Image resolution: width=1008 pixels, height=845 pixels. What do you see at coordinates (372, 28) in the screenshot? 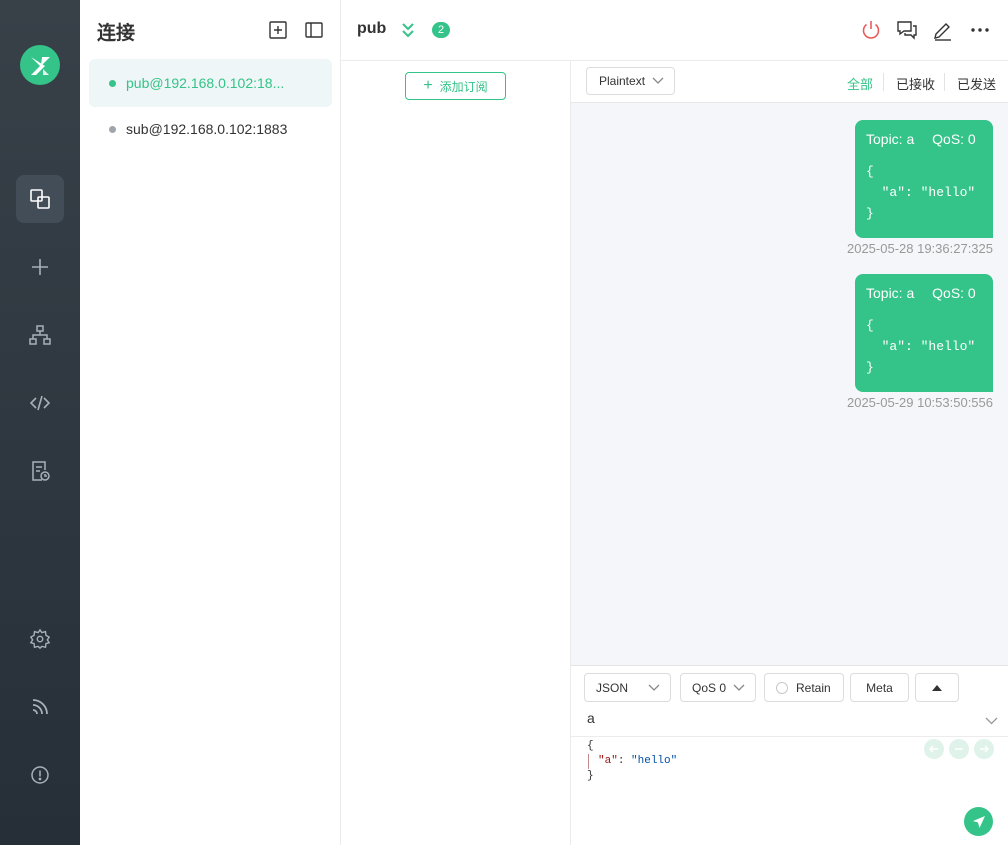
I see `connection-title: pub` at bounding box center [372, 28].